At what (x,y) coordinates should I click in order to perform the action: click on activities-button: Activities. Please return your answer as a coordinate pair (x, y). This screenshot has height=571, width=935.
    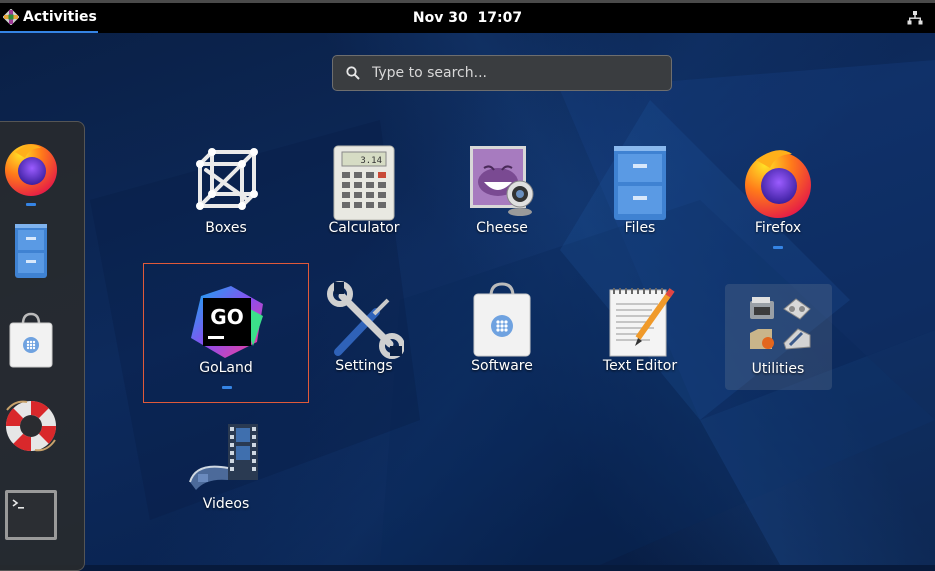
    Looking at the image, I should click on (49, 18).